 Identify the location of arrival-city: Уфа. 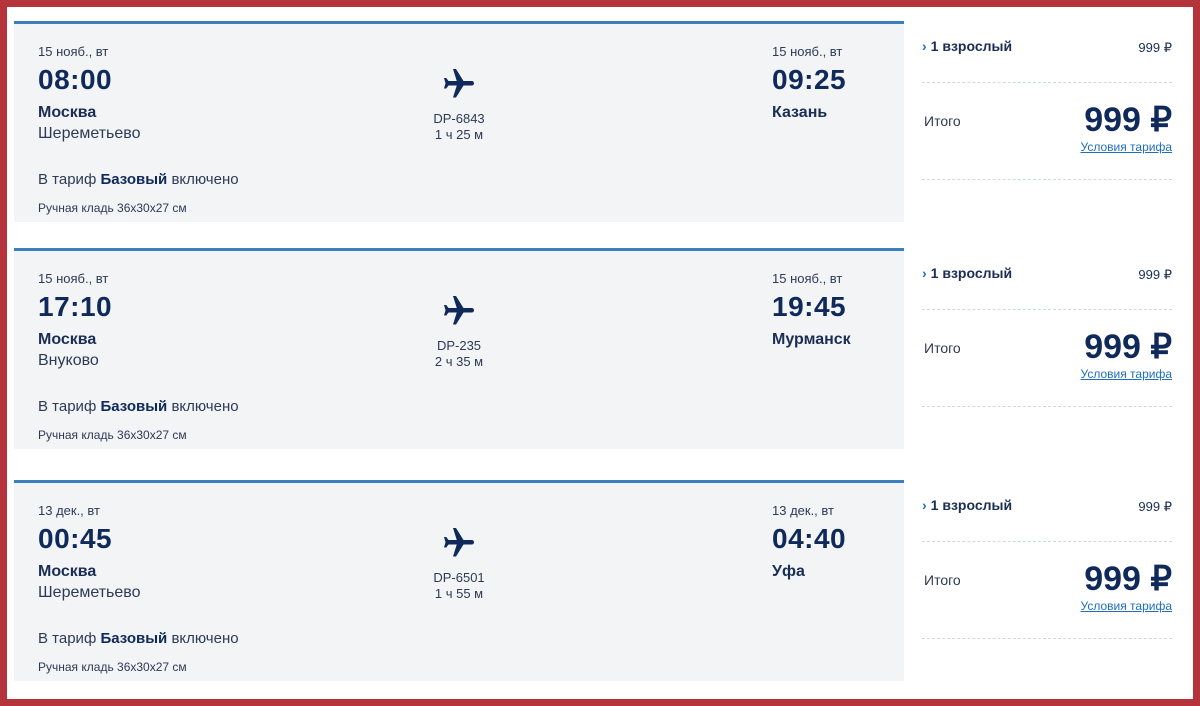
(788, 571).